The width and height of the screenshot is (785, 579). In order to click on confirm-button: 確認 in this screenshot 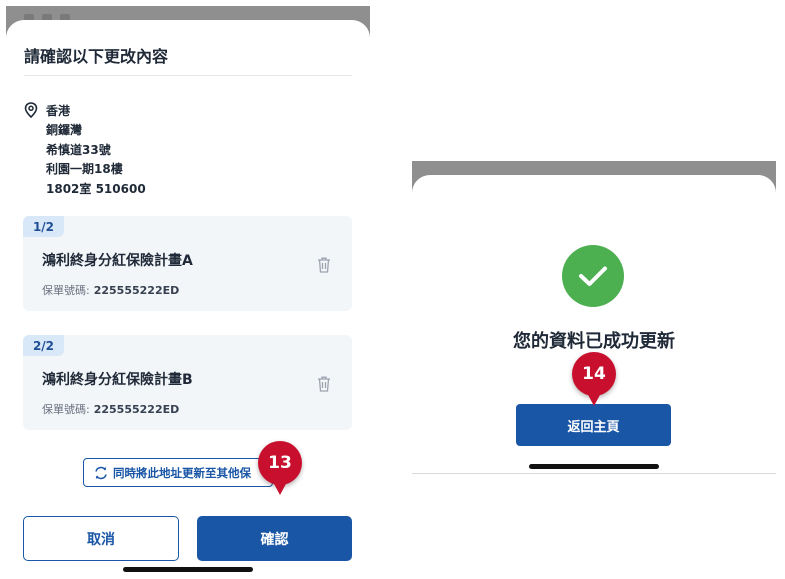, I will do `click(274, 538)`.